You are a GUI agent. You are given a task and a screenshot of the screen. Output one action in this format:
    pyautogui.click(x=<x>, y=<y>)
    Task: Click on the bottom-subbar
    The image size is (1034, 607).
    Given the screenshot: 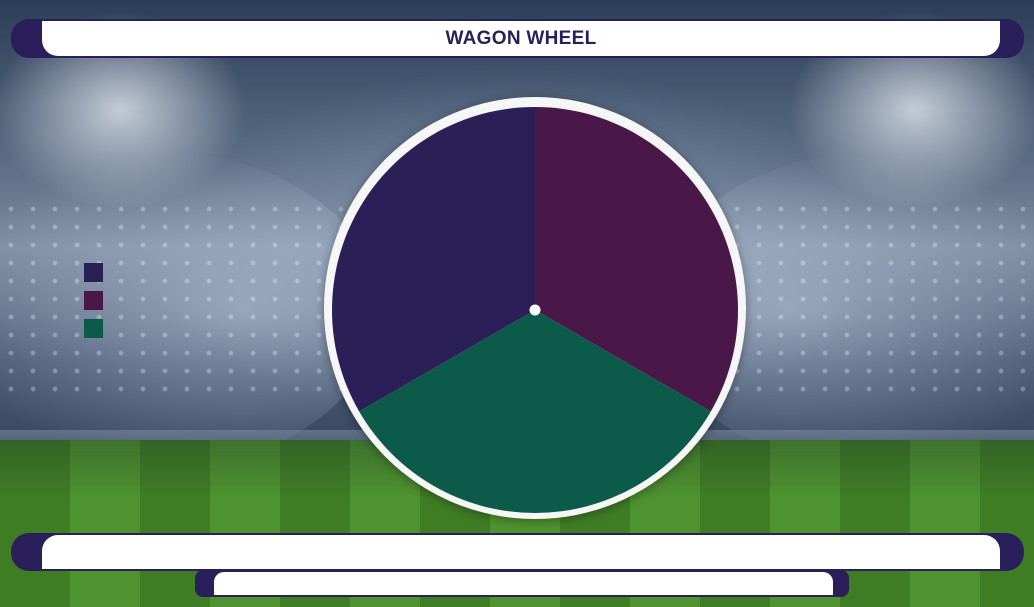 What is the action you would take?
    pyautogui.click(x=523, y=583)
    